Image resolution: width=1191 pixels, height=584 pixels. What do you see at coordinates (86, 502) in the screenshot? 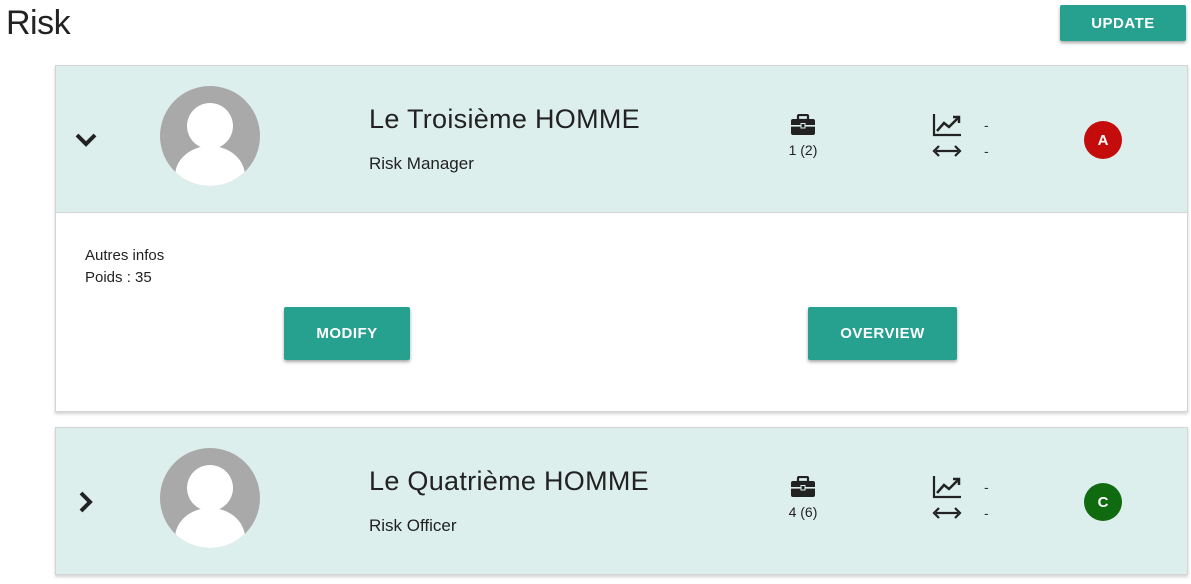
I see `chevron-right-icon` at bounding box center [86, 502].